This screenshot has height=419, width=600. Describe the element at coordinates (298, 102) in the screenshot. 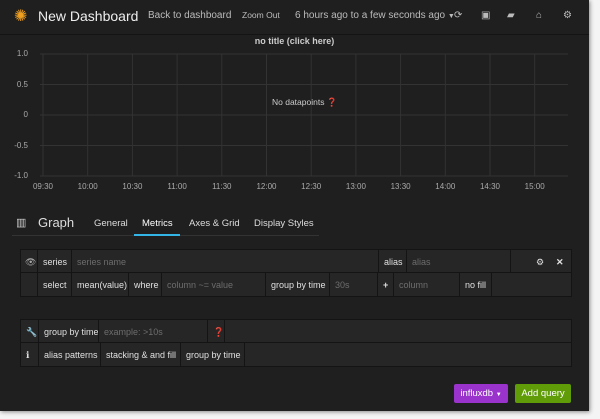

I see `no-datapoints-text: No datapoints` at that location.